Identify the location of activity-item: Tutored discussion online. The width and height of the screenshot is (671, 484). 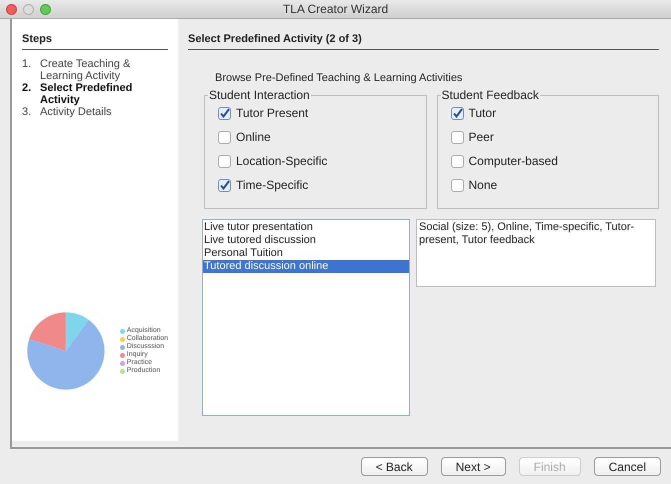
(306, 266).